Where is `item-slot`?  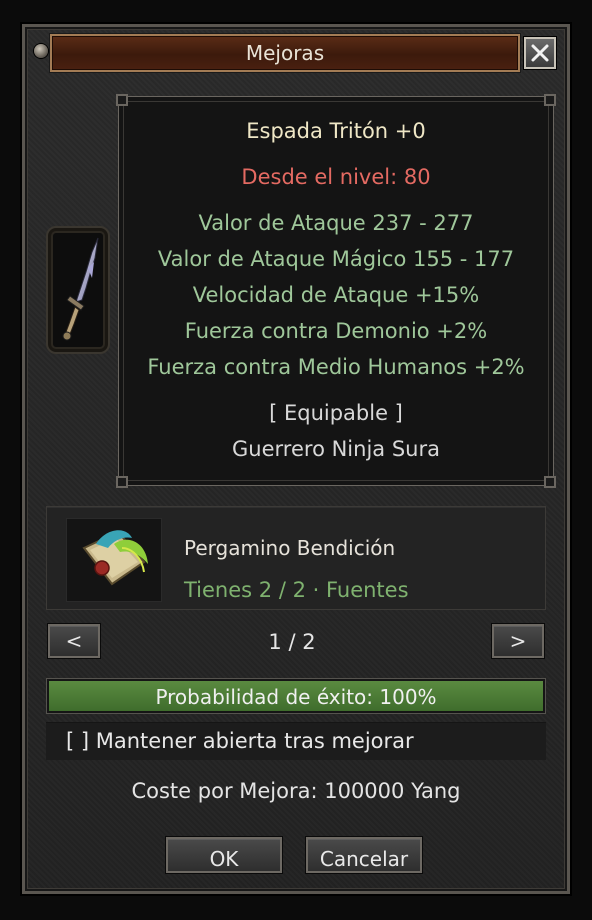 item-slot is located at coordinates (78, 290).